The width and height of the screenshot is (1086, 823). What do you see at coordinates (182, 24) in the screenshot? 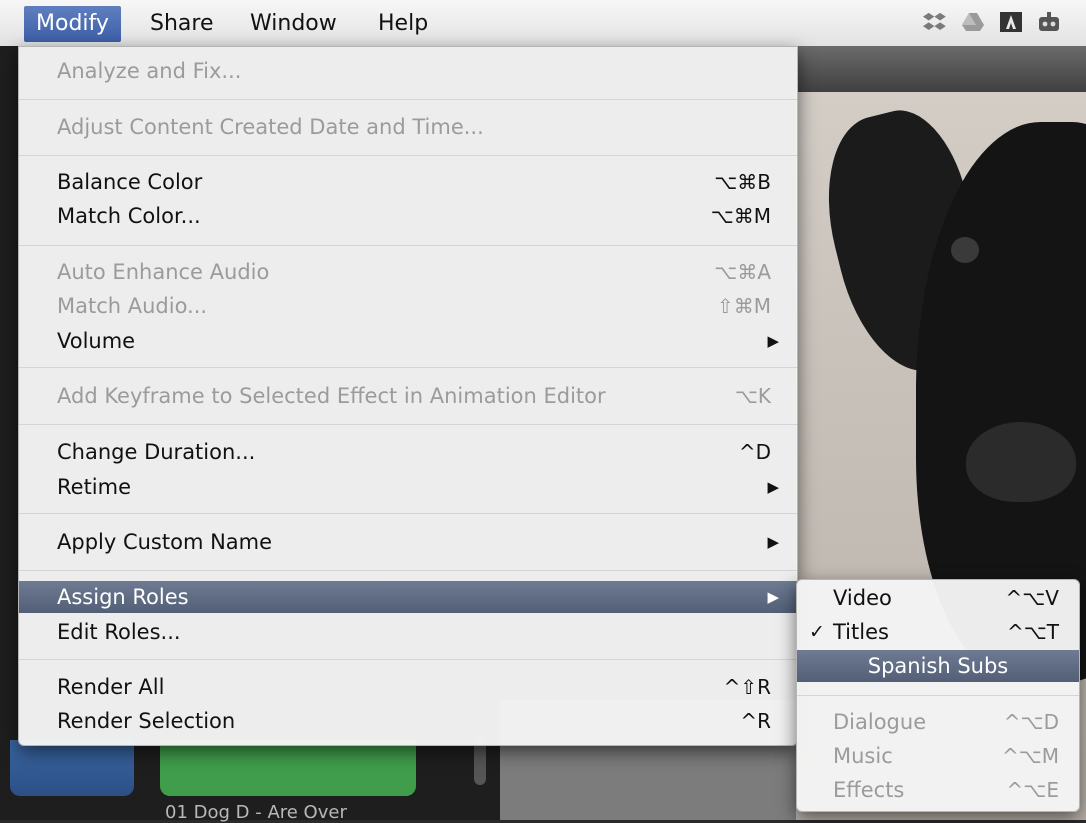
I see `menu-share: Share` at bounding box center [182, 24].